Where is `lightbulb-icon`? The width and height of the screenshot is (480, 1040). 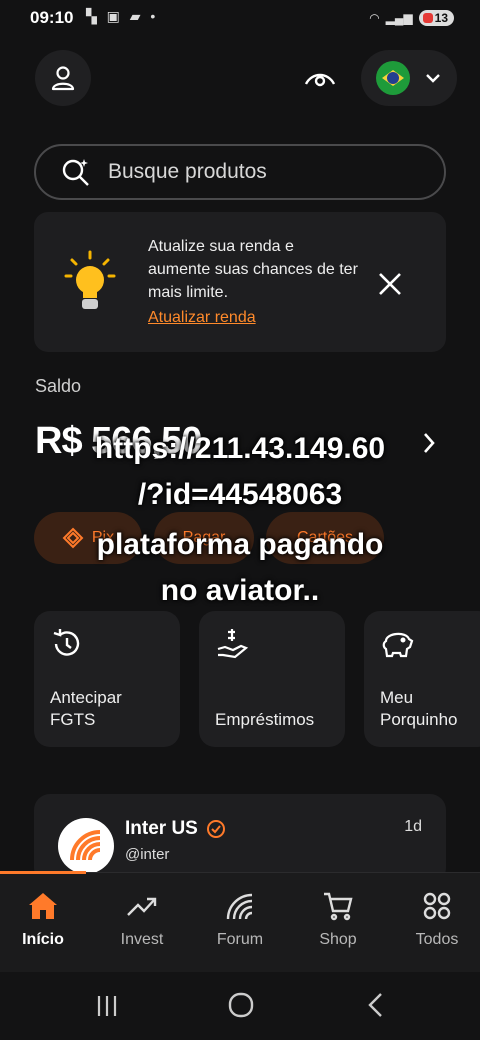 lightbulb-icon is located at coordinates (90, 279).